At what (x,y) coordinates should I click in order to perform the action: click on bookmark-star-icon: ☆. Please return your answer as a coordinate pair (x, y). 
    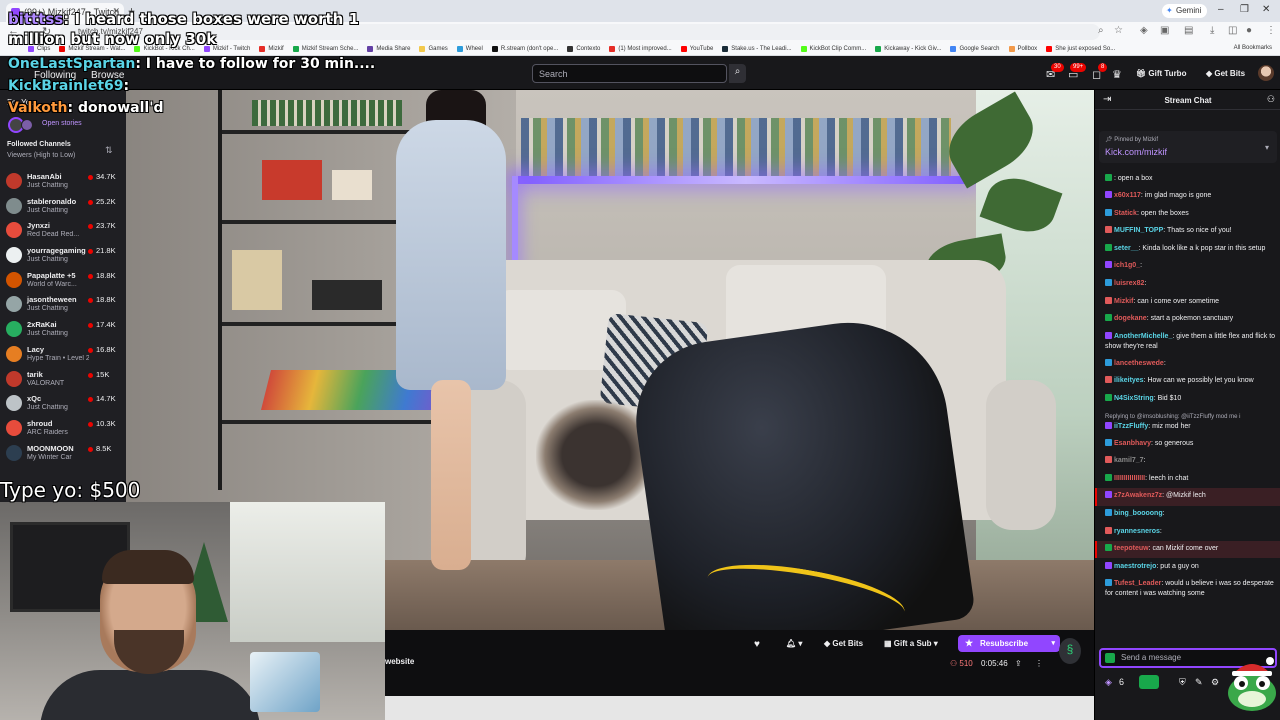
    Looking at the image, I should click on (1118, 30).